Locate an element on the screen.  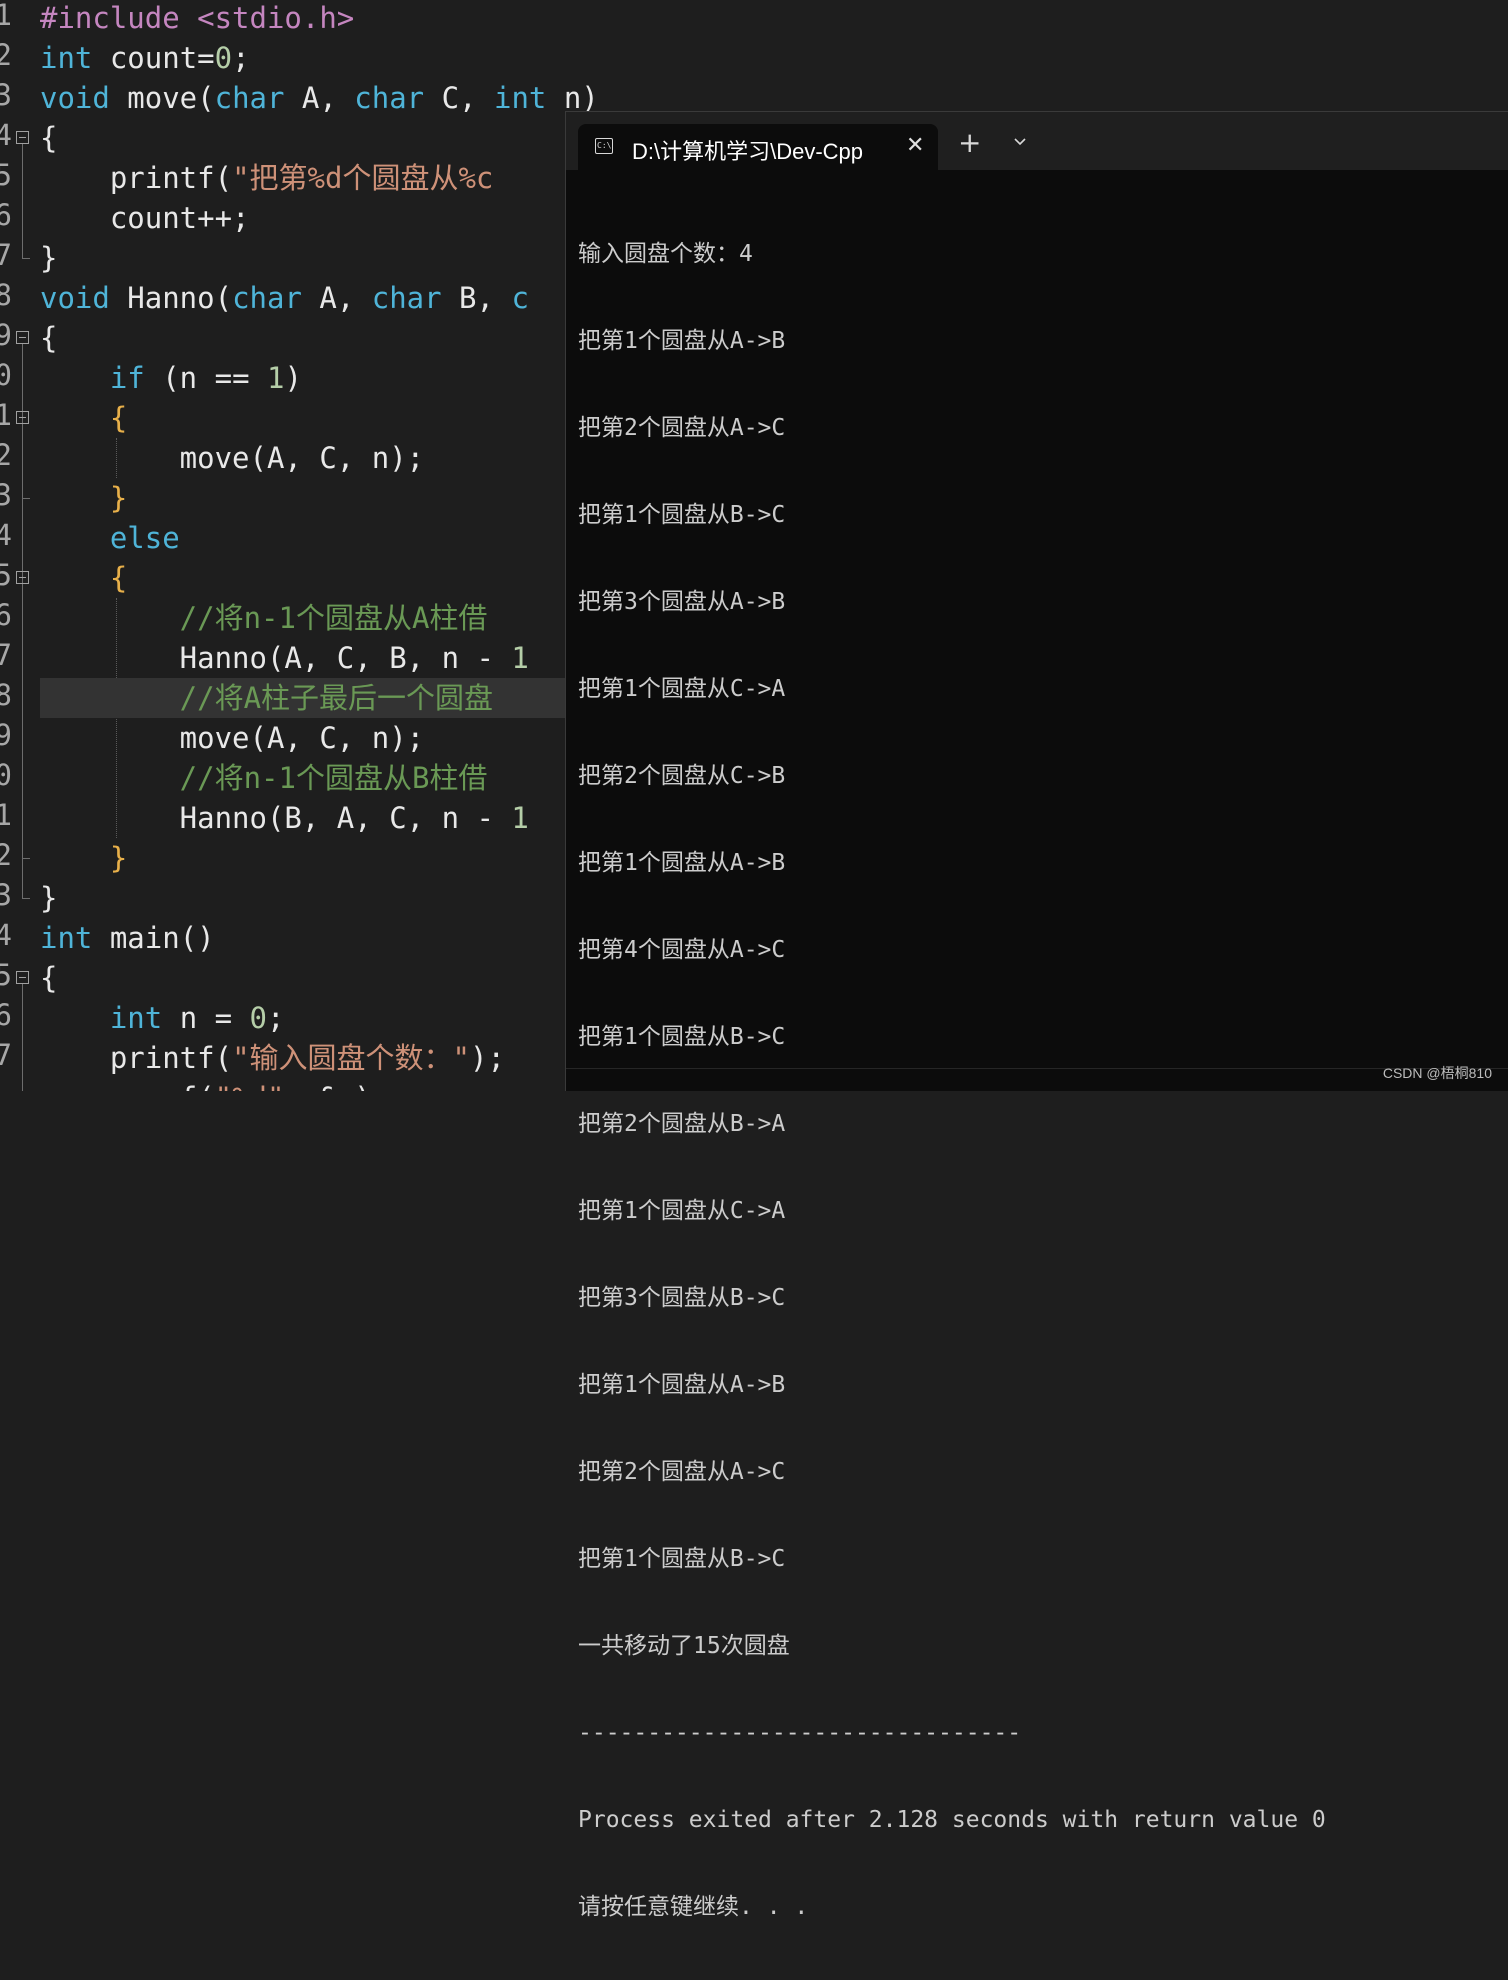
output-line: 把第4个圆盘从A->C is located at coordinates (682, 950).